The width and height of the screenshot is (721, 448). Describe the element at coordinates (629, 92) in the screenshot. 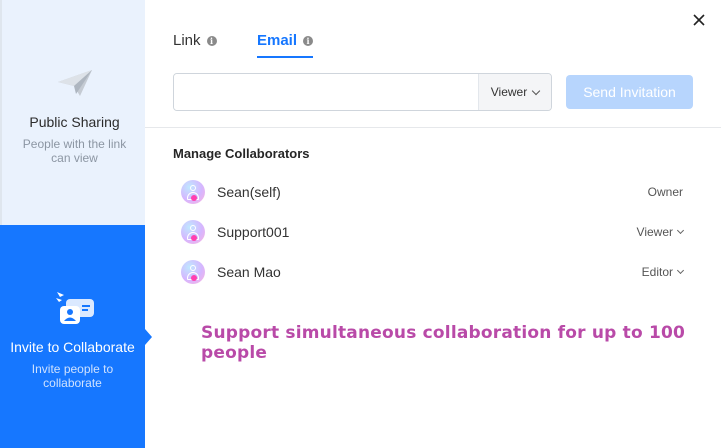

I see `send-invitation-button: Send Invitation` at that location.